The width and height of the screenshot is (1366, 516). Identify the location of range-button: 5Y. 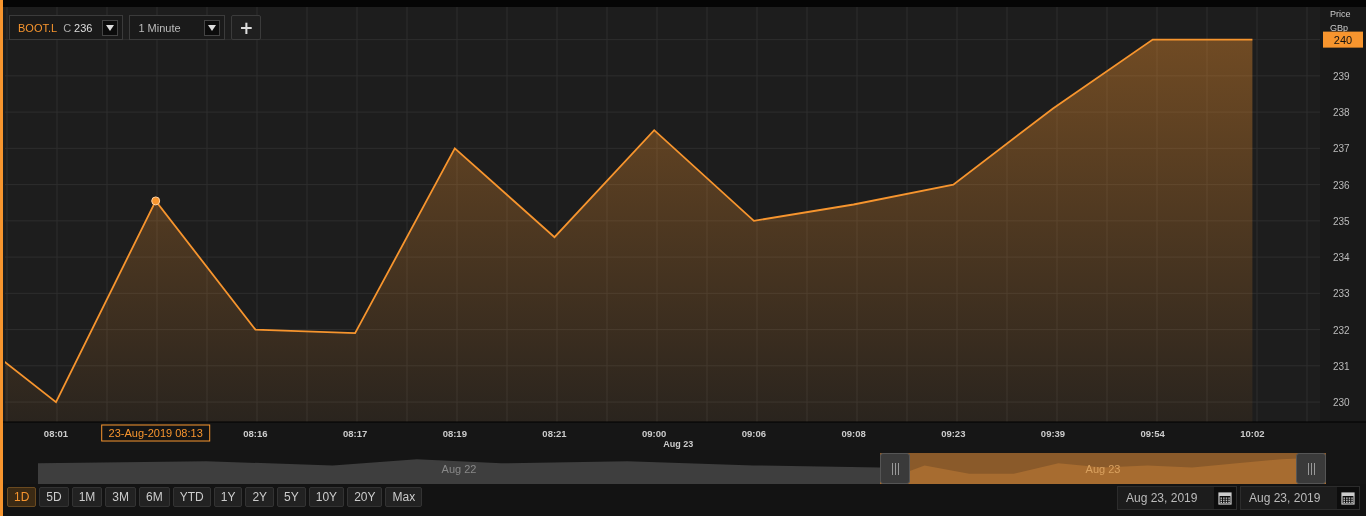
(291, 497).